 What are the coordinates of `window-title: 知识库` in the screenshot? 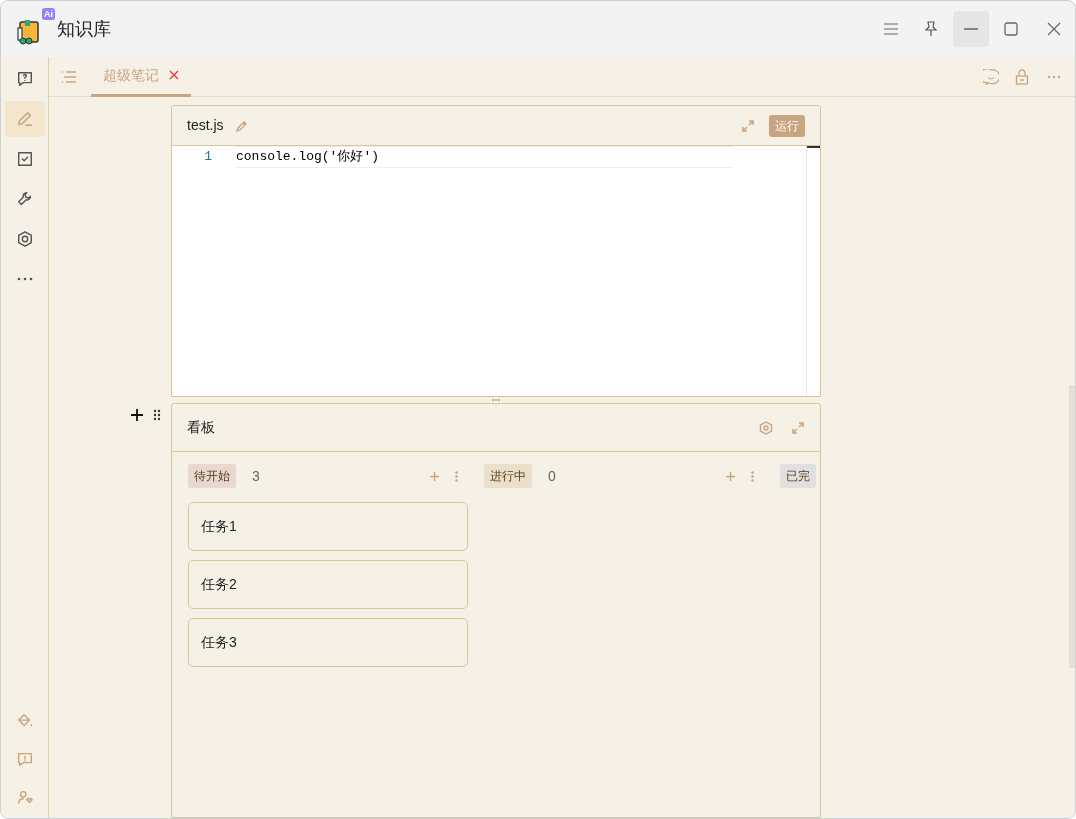 It's located at (84, 29).